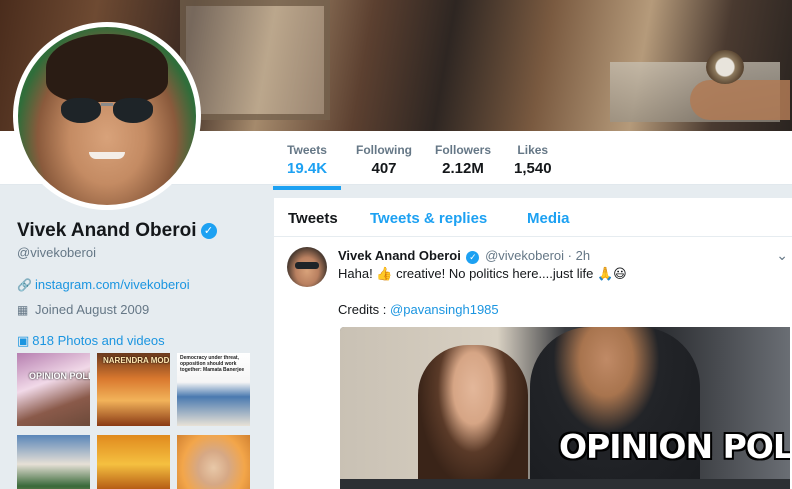 The image size is (792, 489). Describe the element at coordinates (473, 417) in the screenshot. I see `media-person-left-shape` at that location.